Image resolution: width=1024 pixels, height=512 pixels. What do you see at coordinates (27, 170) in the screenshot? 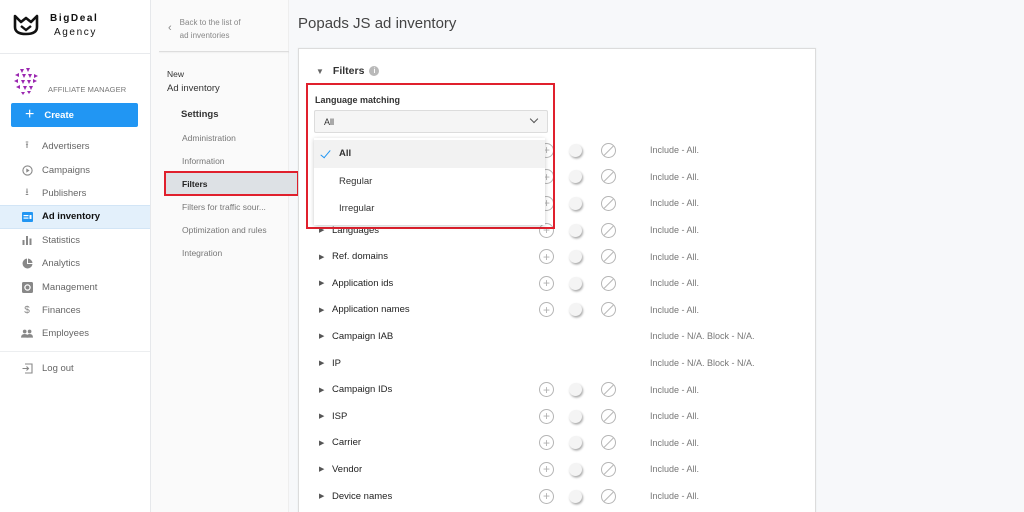
I see `play-circle-icon` at bounding box center [27, 170].